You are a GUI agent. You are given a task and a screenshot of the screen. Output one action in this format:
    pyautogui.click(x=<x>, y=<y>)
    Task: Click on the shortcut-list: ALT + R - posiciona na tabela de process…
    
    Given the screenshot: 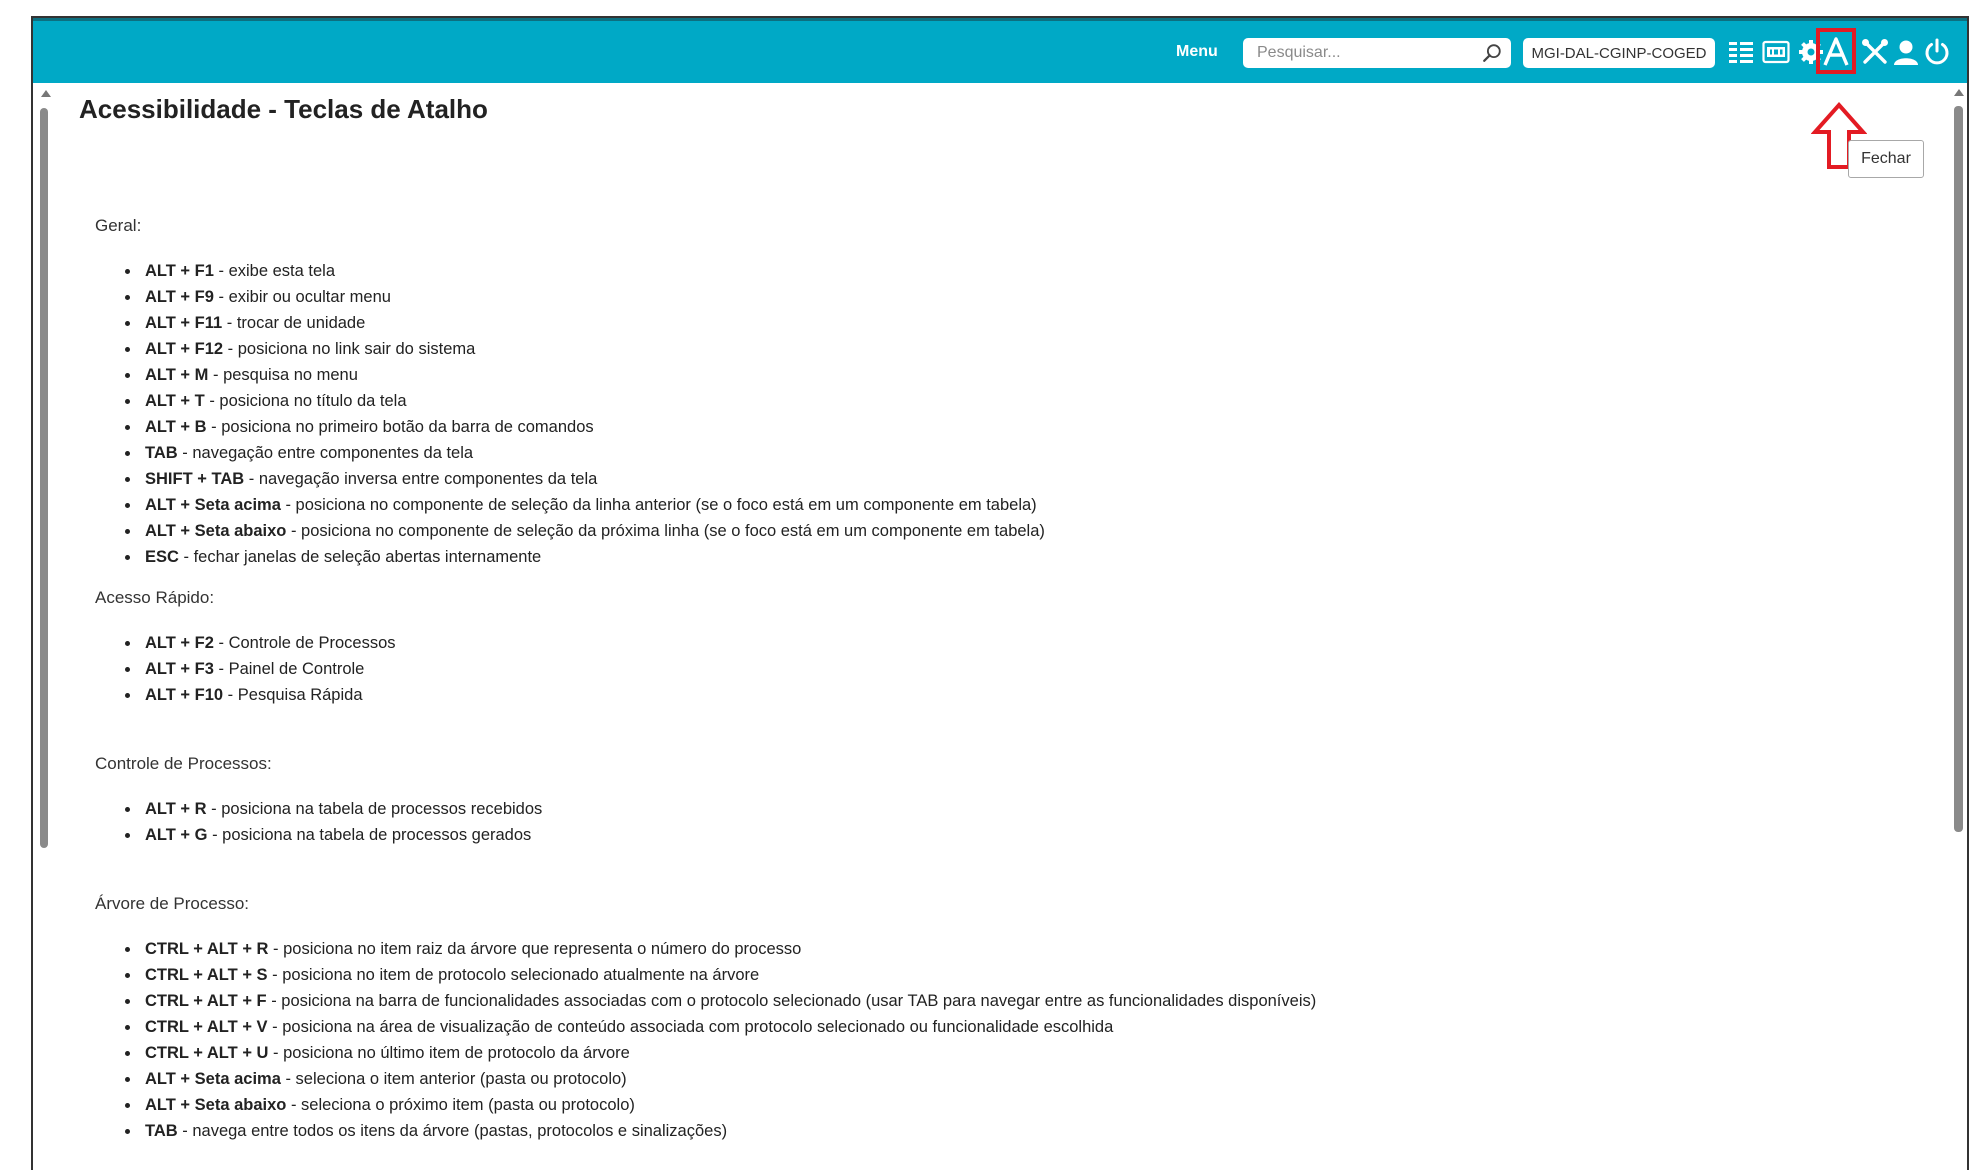 What is the action you would take?
    pyautogui.click(x=945, y=822)
    